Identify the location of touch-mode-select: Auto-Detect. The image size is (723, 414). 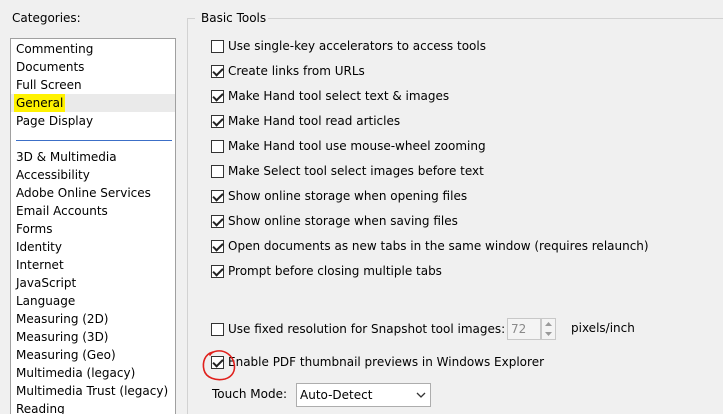
(363, 395).